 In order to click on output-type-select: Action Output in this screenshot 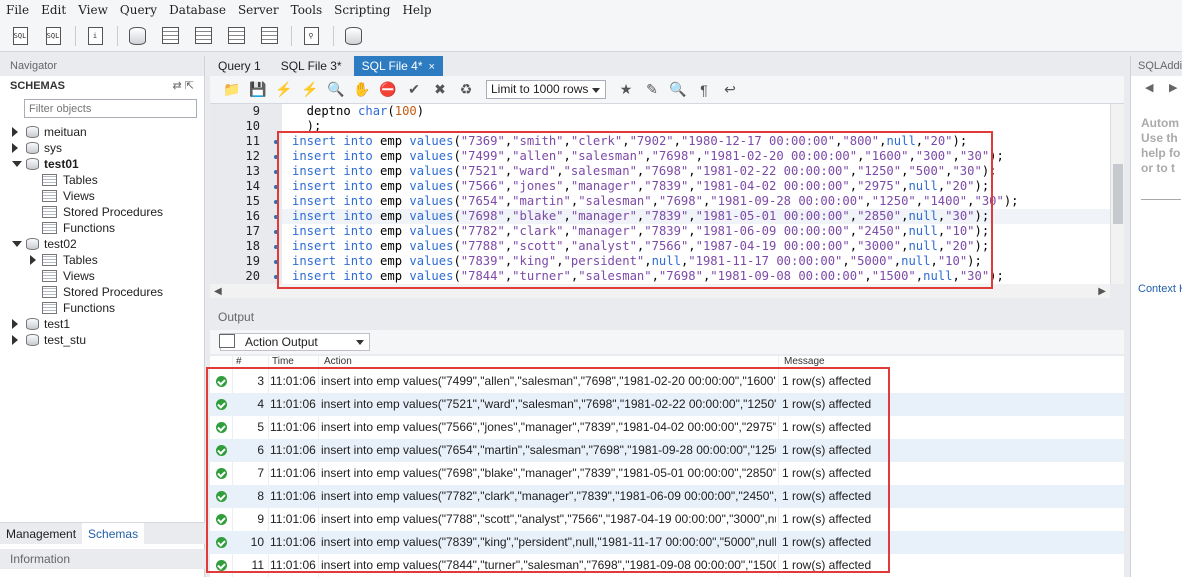, I will do `click(294, 342)`.